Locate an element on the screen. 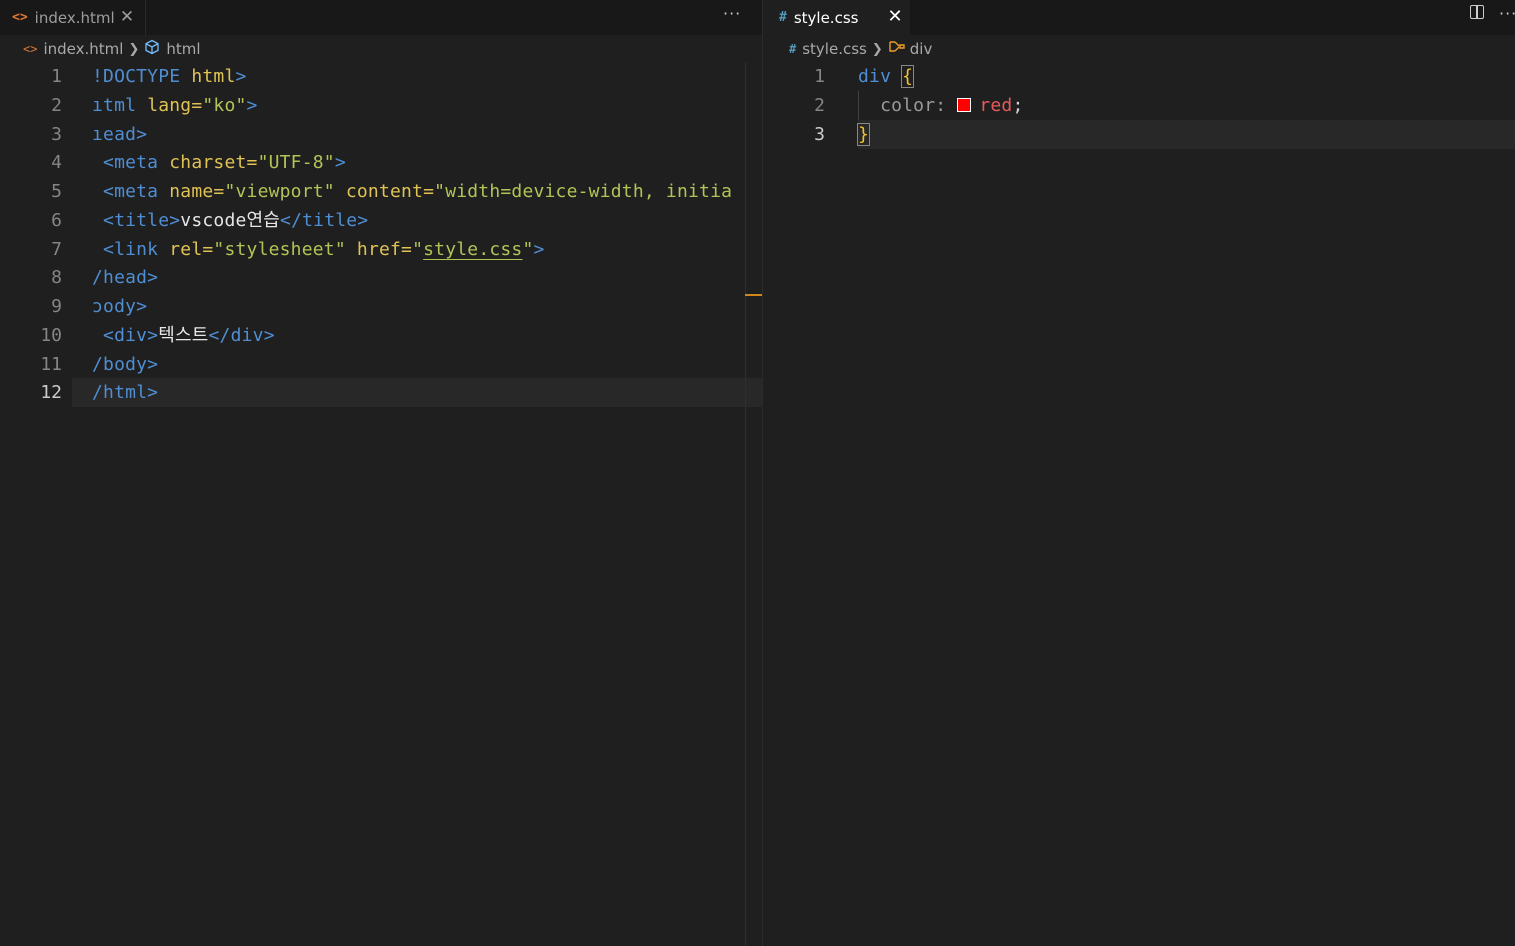 The width and height of the screenshot is (1515, 946). code-token: "viewport" is located at coordinates (285, 191).